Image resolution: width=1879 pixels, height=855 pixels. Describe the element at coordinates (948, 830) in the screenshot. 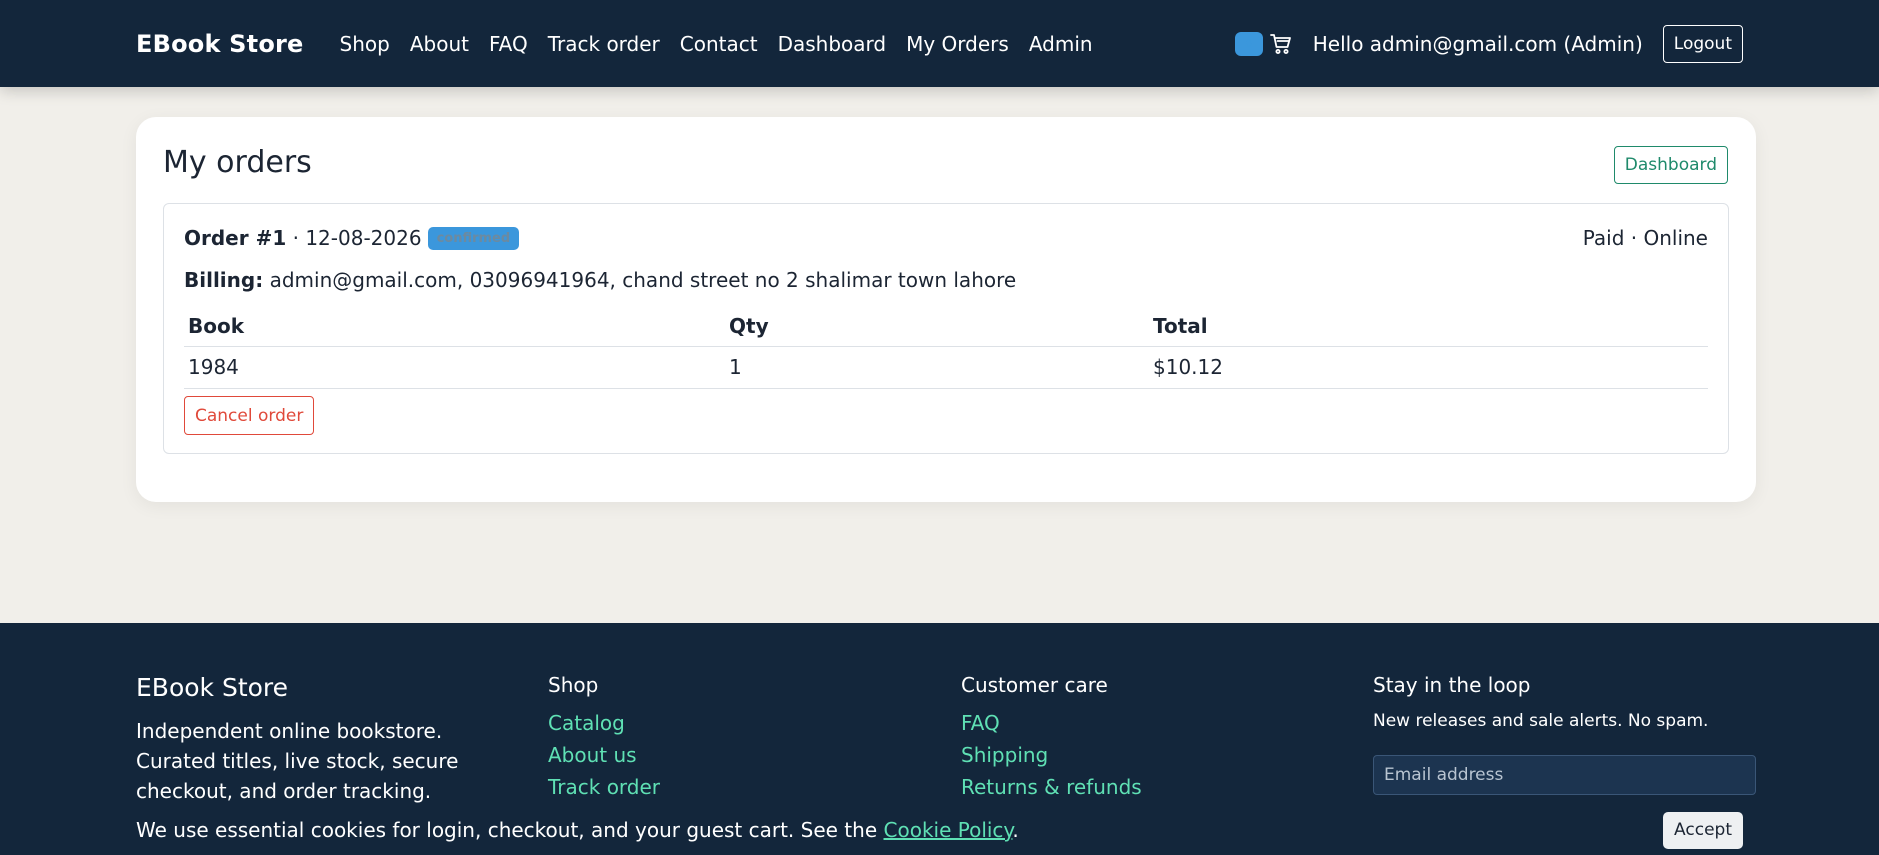

I see `cookie-policy-link: Cookie Policy` at that location.